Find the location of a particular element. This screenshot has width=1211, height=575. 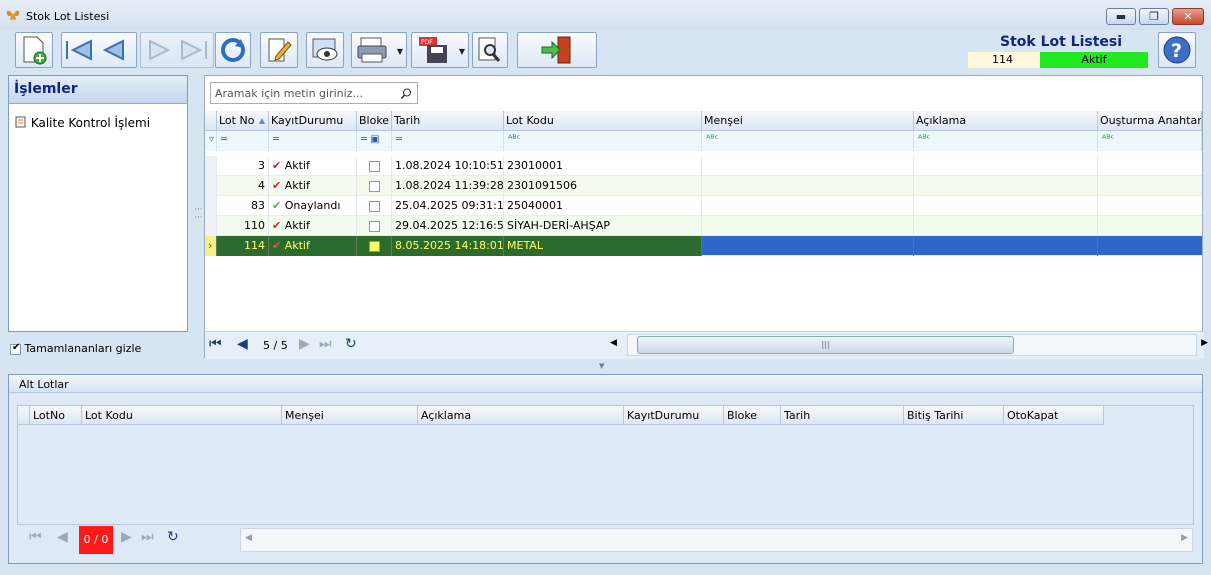

cell-date: 1.08.2024 10:10:51 is located at coordinates (448, 166).